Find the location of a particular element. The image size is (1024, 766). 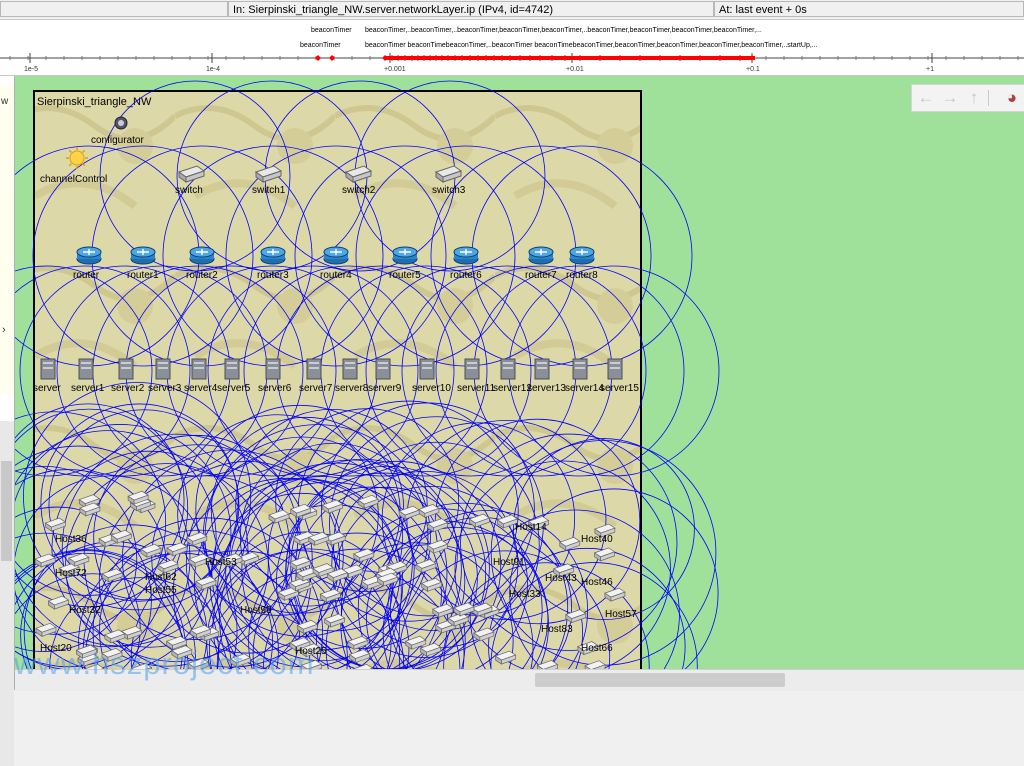

host-label: Host57 is located at coordinates (621, 614).